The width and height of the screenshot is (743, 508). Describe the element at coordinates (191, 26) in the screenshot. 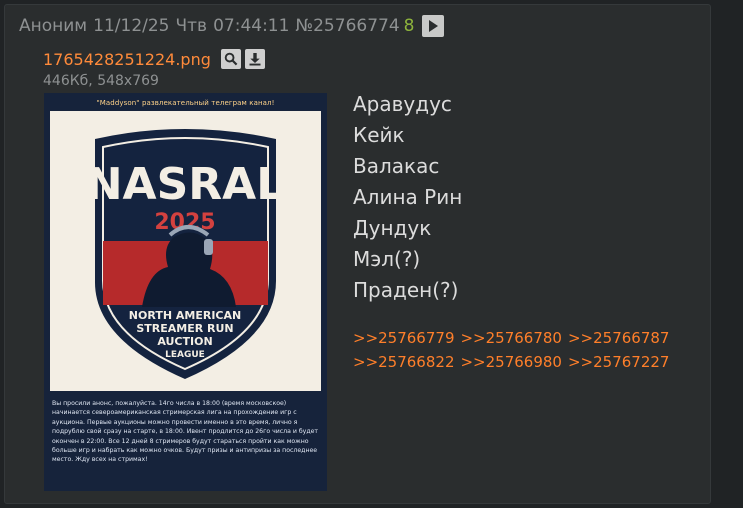

I see `post-weekday: Чтв` at that location.